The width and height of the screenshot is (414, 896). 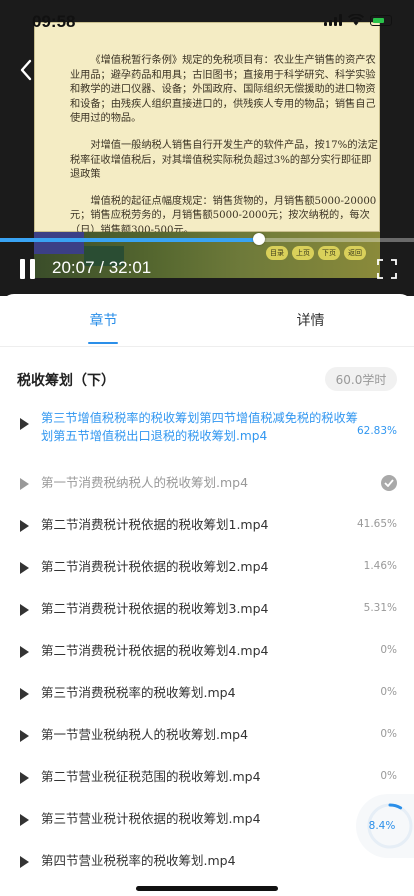 I want to click on fullscreen-button, so click(x=387, y=269).